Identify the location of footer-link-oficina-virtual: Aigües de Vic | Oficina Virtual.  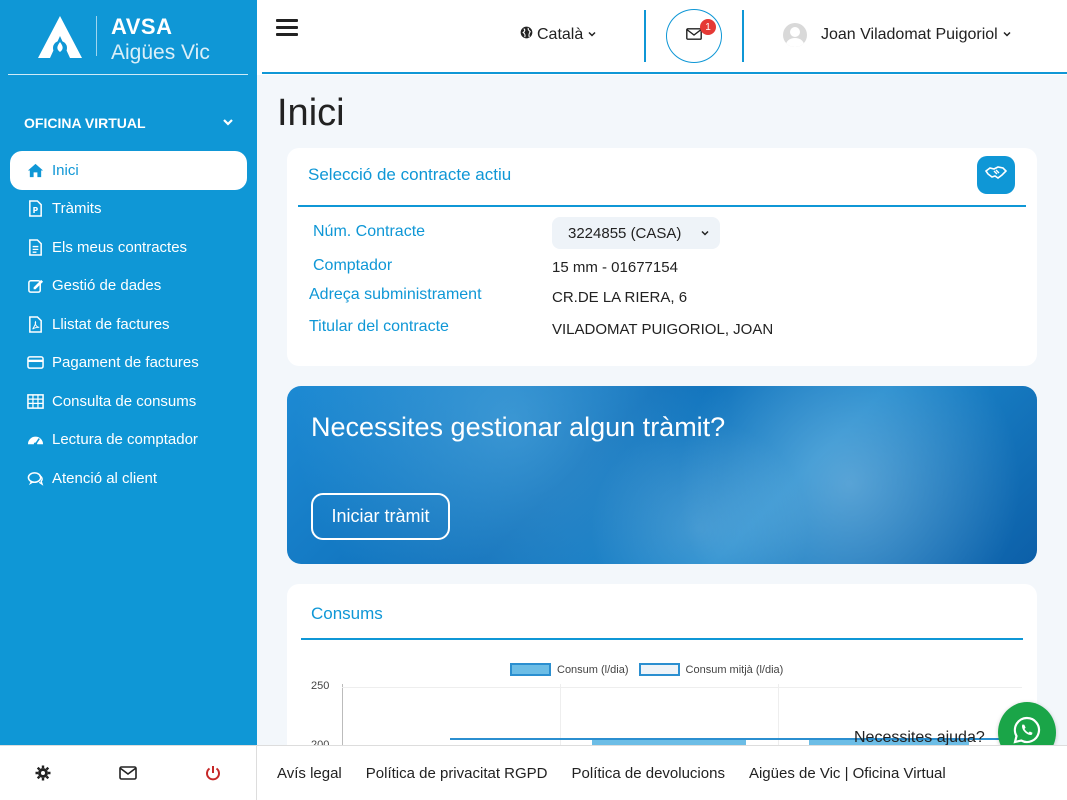
(847, 773).